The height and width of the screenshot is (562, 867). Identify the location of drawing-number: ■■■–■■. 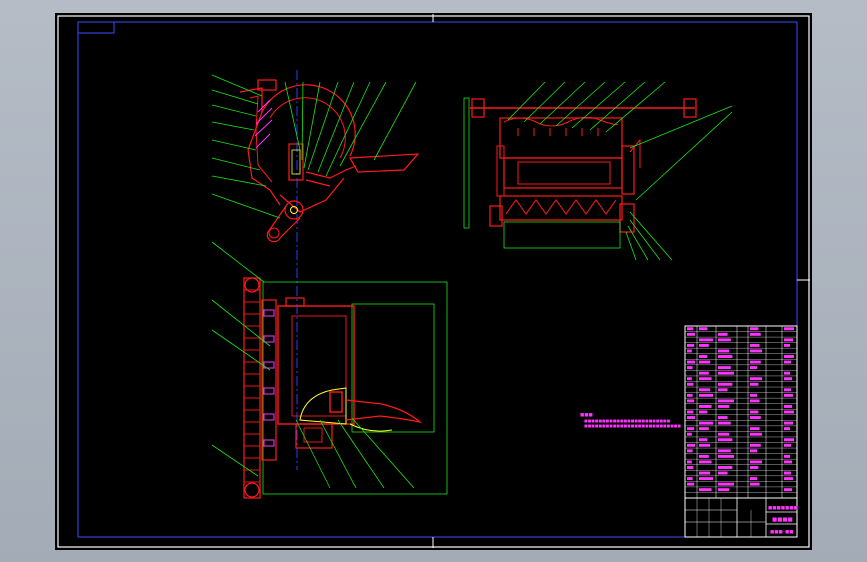
(782, 532).